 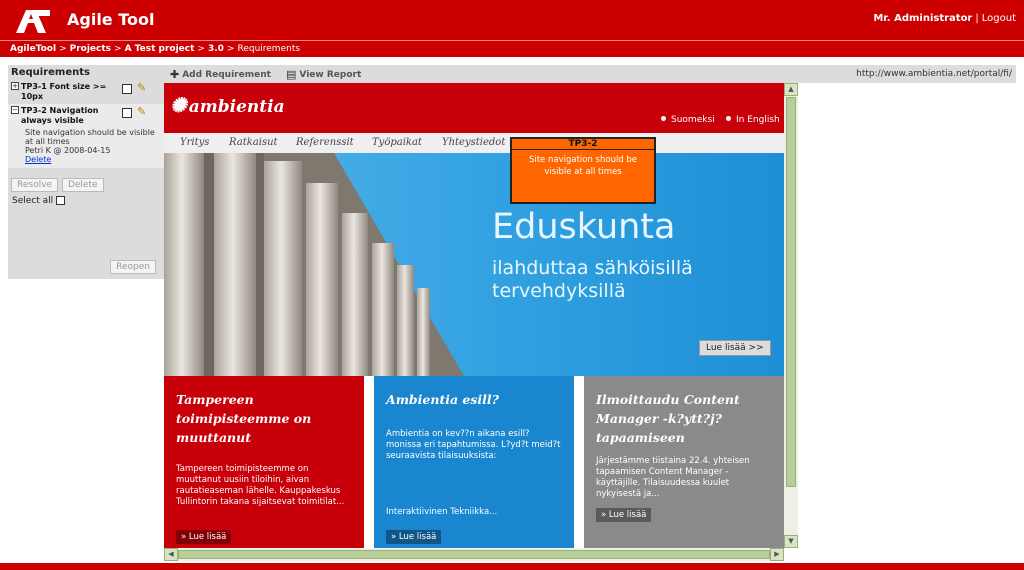 I want to click on delete-link: Delete, so click(x=93, y=159).